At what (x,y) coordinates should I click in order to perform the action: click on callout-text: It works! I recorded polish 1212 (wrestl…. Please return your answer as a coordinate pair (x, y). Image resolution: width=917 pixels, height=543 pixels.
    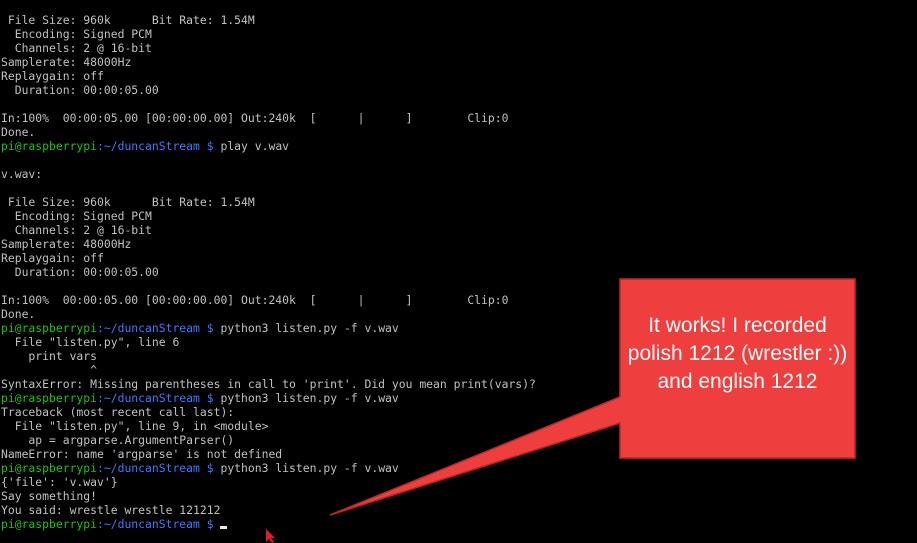
    Looking at the image, I should click on (737, 353).